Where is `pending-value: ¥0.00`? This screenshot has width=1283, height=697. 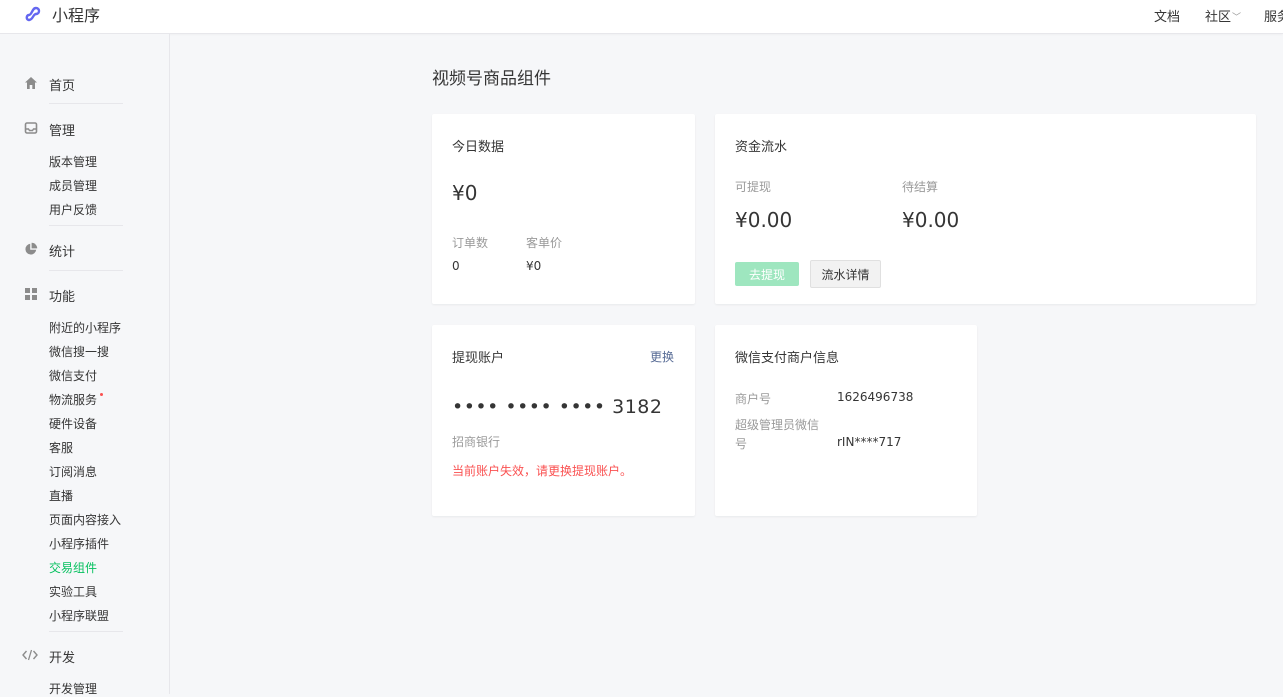
pending-value: ¥0.00 is located at coordinates (931, 220).